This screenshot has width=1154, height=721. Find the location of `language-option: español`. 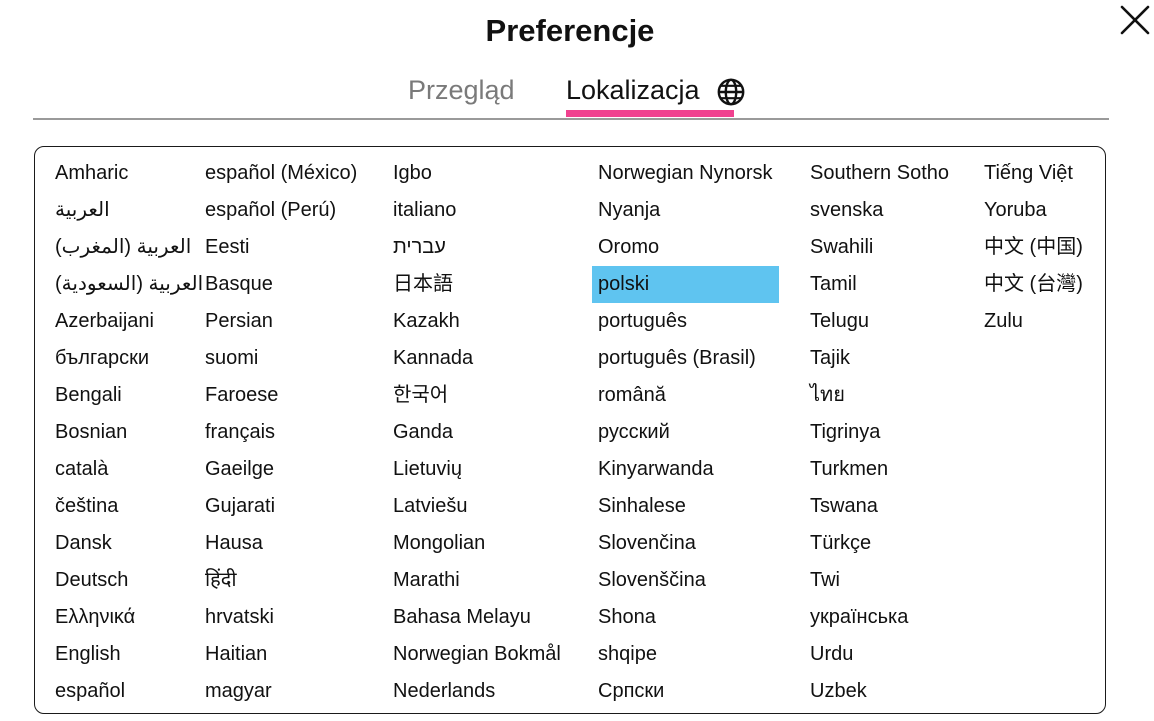

language-option: español is located at coordinates (129, 691).